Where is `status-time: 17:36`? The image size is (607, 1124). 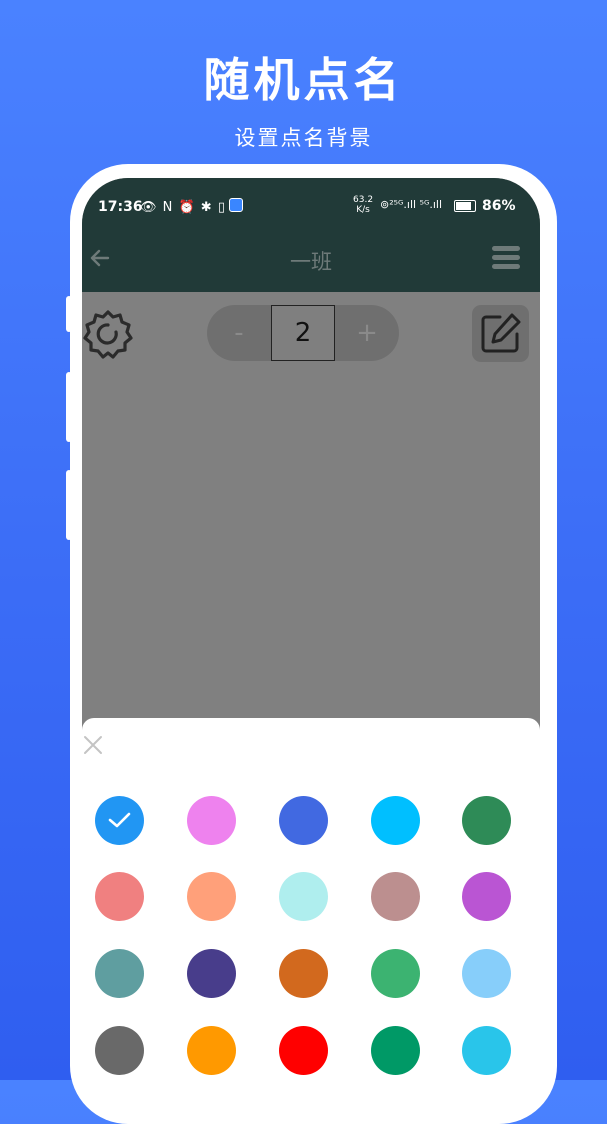 status-time: 17:36 is located at coordinates (120, 207).